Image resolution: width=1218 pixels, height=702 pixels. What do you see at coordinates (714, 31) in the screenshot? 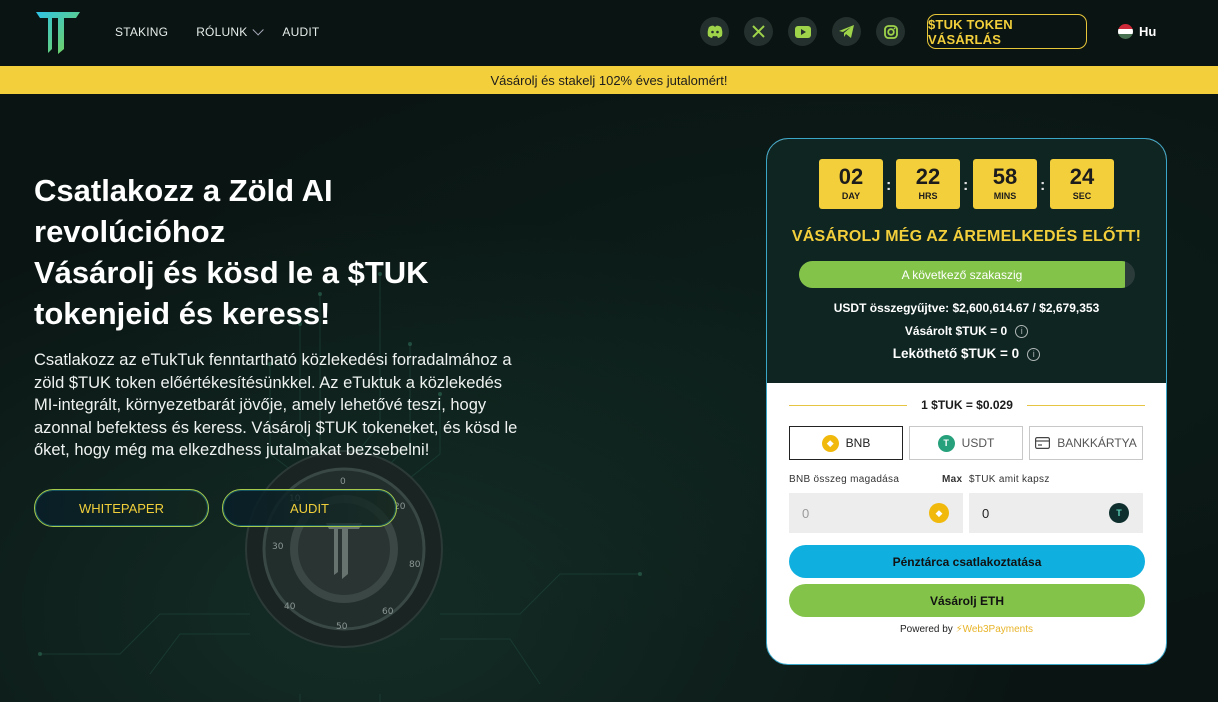
I see `discord-icon` at bounding box center [714, 31].